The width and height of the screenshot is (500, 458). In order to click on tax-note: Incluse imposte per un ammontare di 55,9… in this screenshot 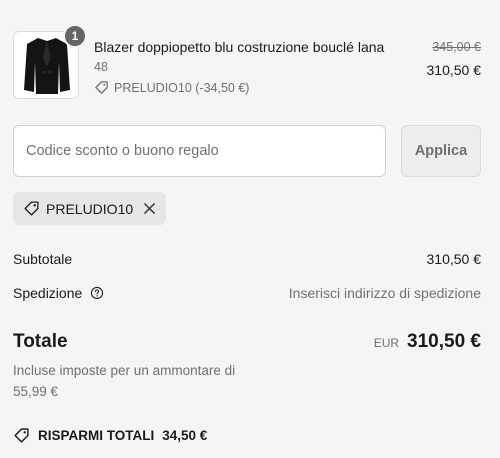, I will do `click(124, 381)`.